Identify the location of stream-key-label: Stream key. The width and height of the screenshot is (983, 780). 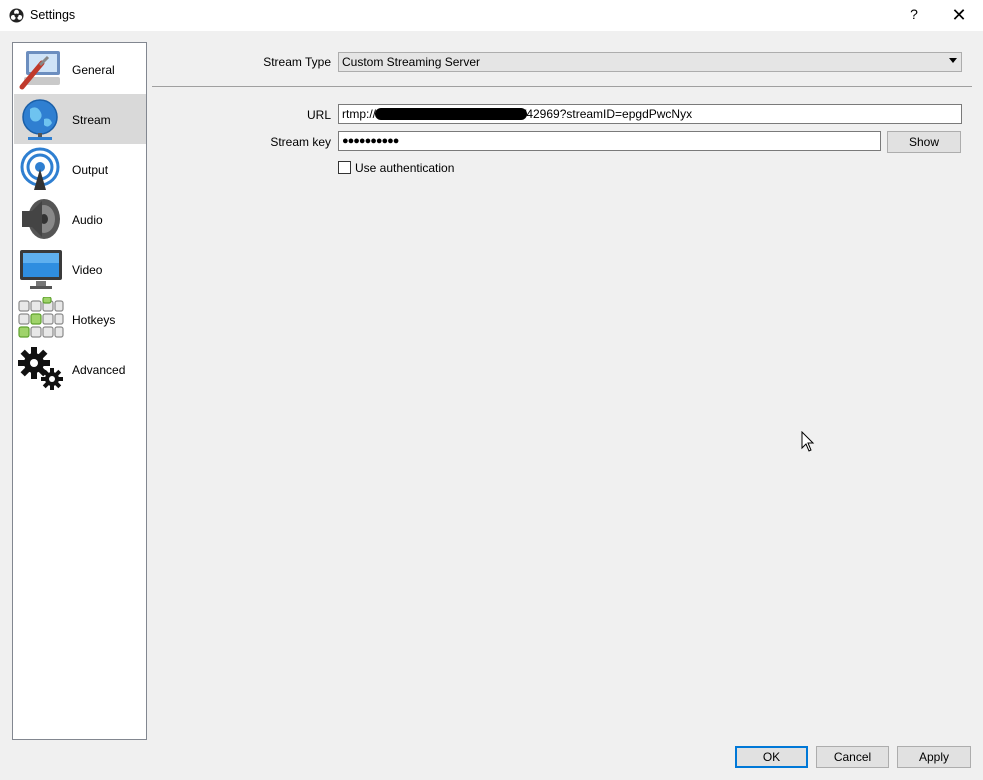
(300, 142).